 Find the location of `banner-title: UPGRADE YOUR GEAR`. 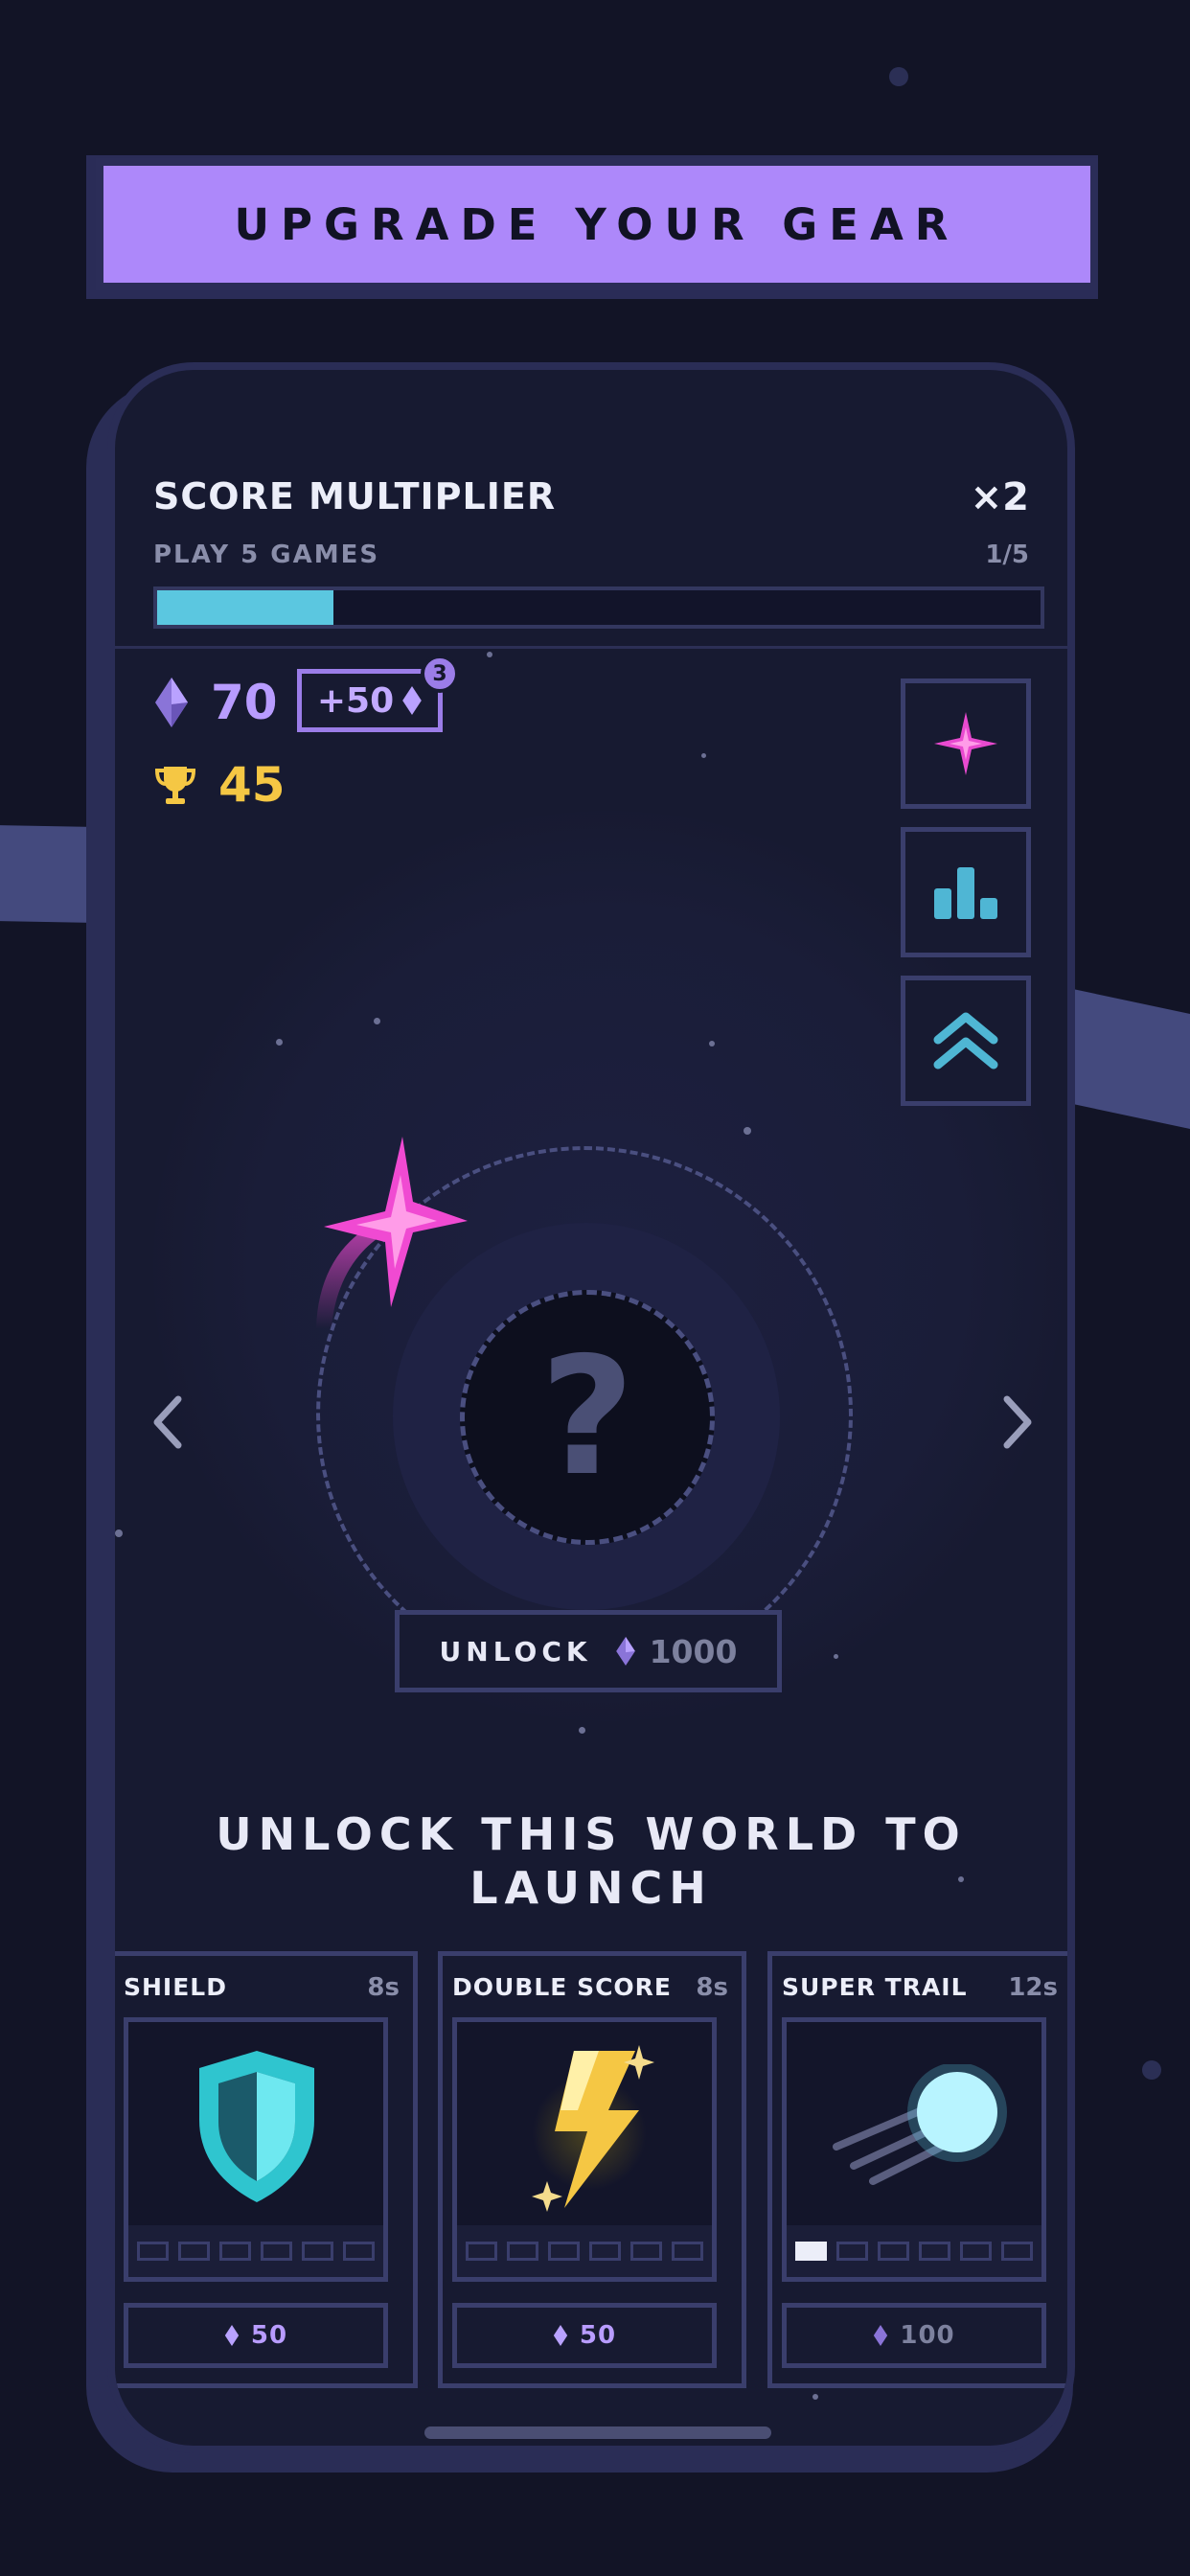

banner-title: UPGRADE YOUR GEAR is located at coordinates (597, 224).